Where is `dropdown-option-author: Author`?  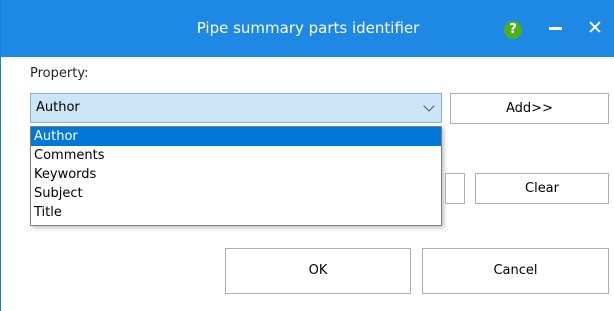
dropdown-option-author: Author is located at coordinates (236, 136).